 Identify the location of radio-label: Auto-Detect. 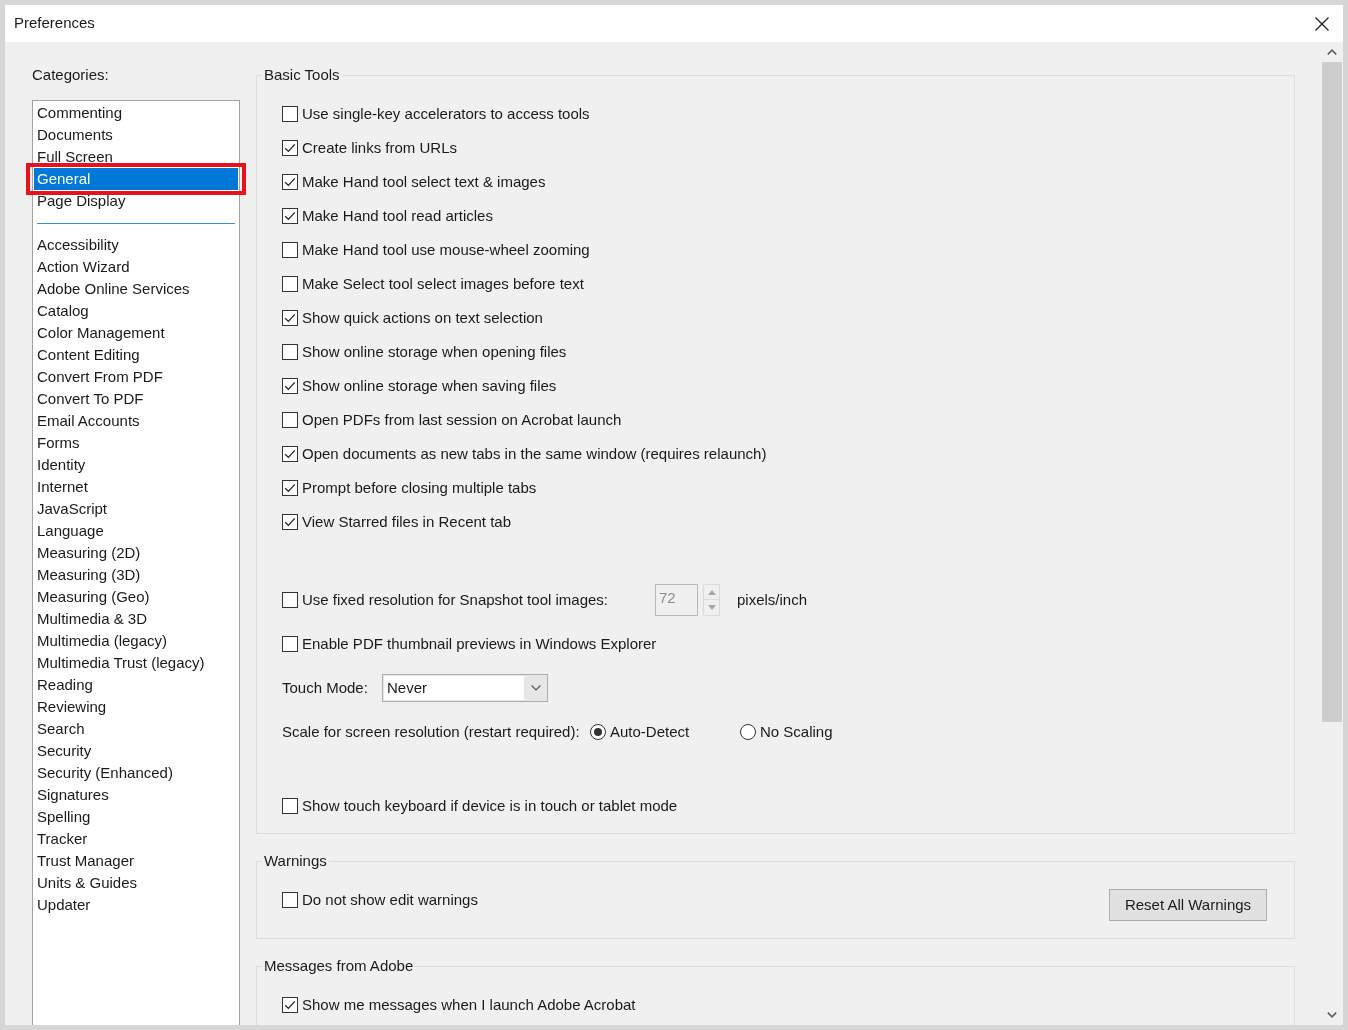
(650, 731).